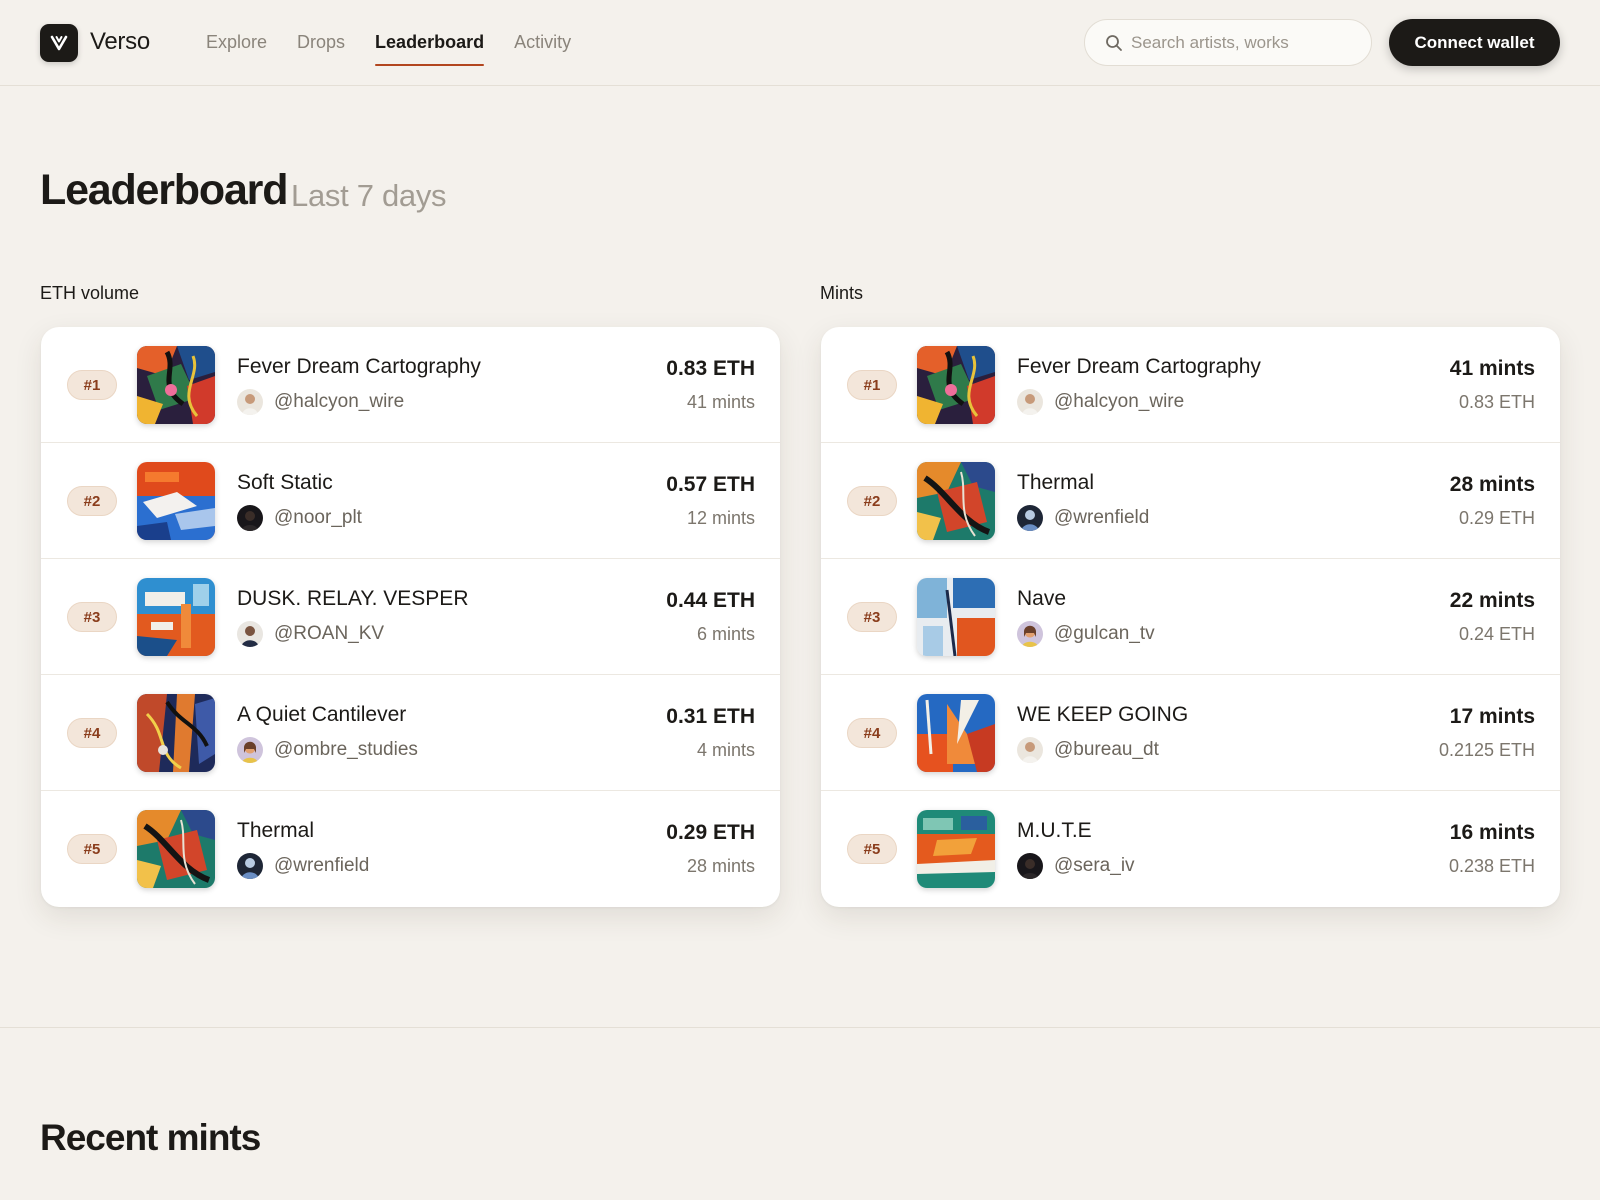 Image resolution: width=1600 pixels, height=1200 pixels. What do you see at coordinates (90, 293) in the screenshot?
I see `eth-volume-label: ETH volume` at bounding box center [90, 293].